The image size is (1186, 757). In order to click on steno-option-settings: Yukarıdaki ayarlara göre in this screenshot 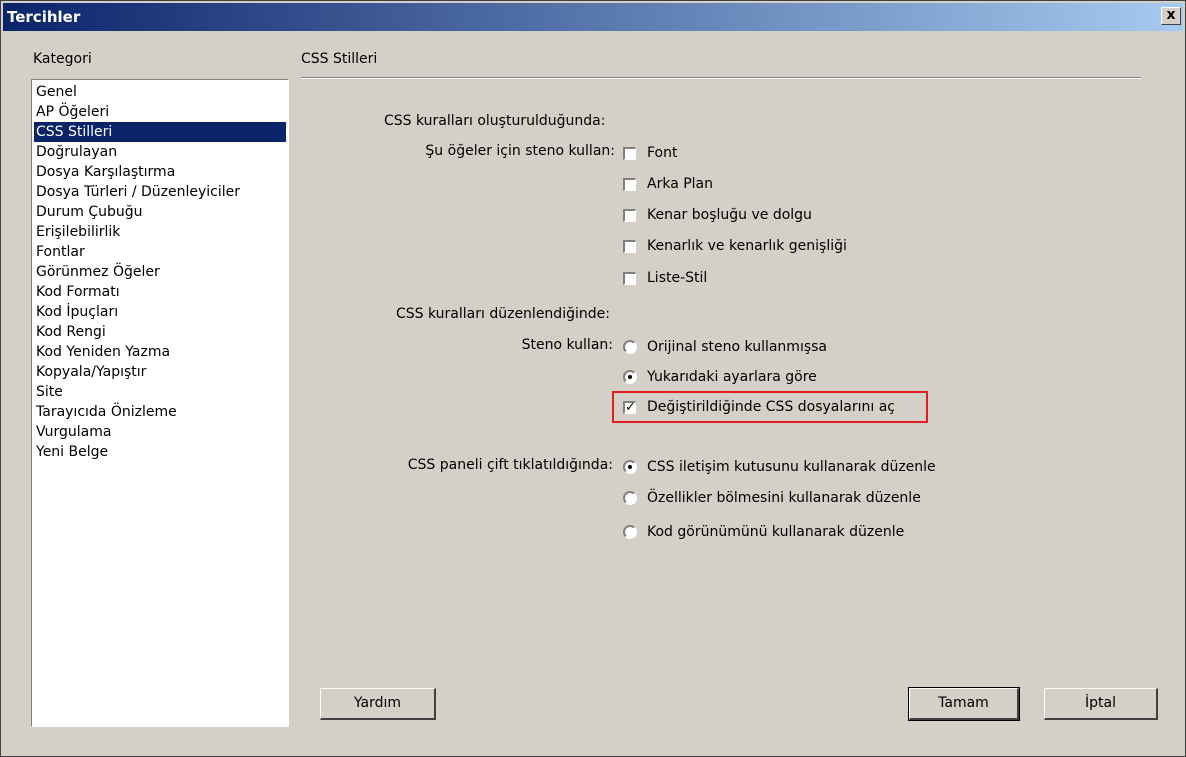, I will do `click(720, 377)`.